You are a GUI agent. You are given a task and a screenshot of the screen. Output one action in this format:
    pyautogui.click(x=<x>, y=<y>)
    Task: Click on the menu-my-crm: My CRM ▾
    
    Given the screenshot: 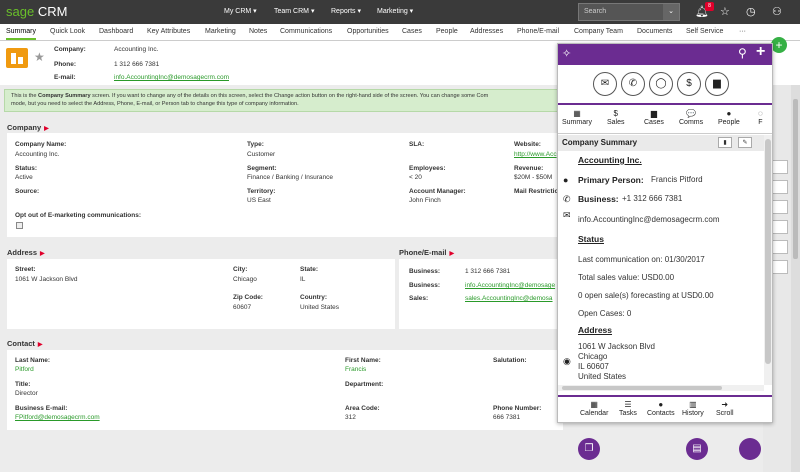 What is the action you would take?
    pyautogui.click(x=240, y=11)
    